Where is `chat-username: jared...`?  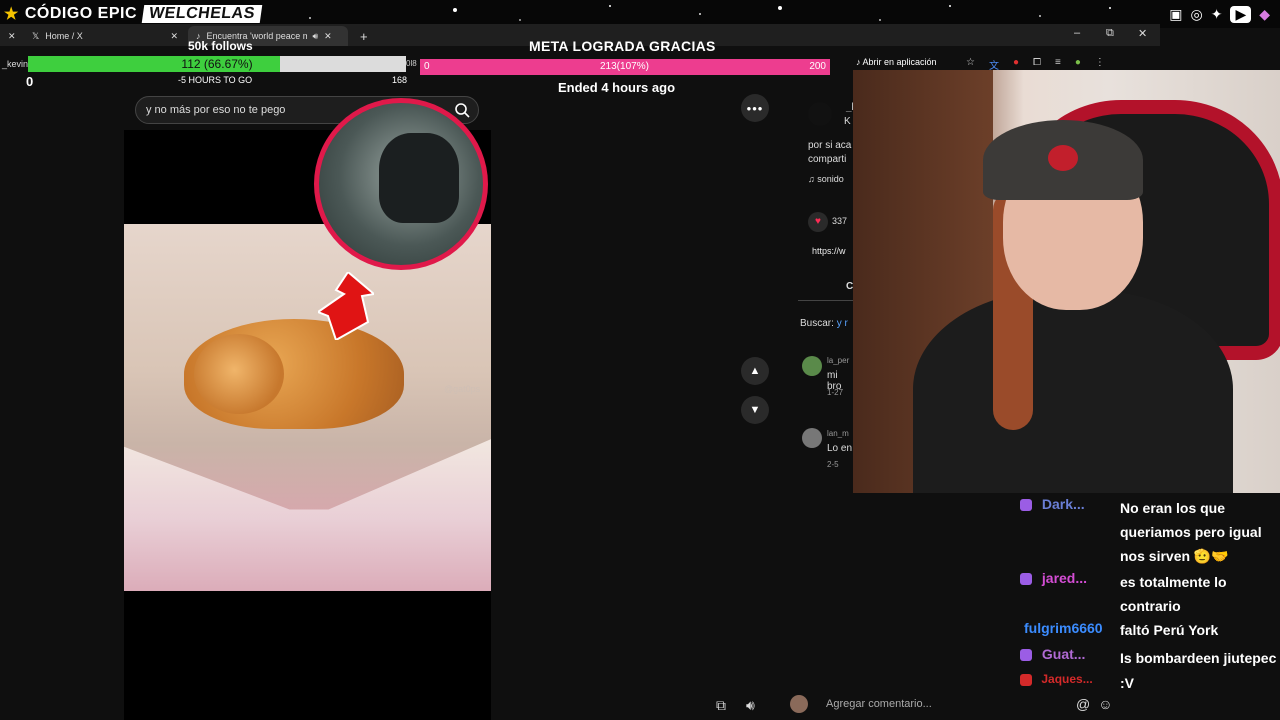
chat-username: jared... is located at coordinates (1064, 578).